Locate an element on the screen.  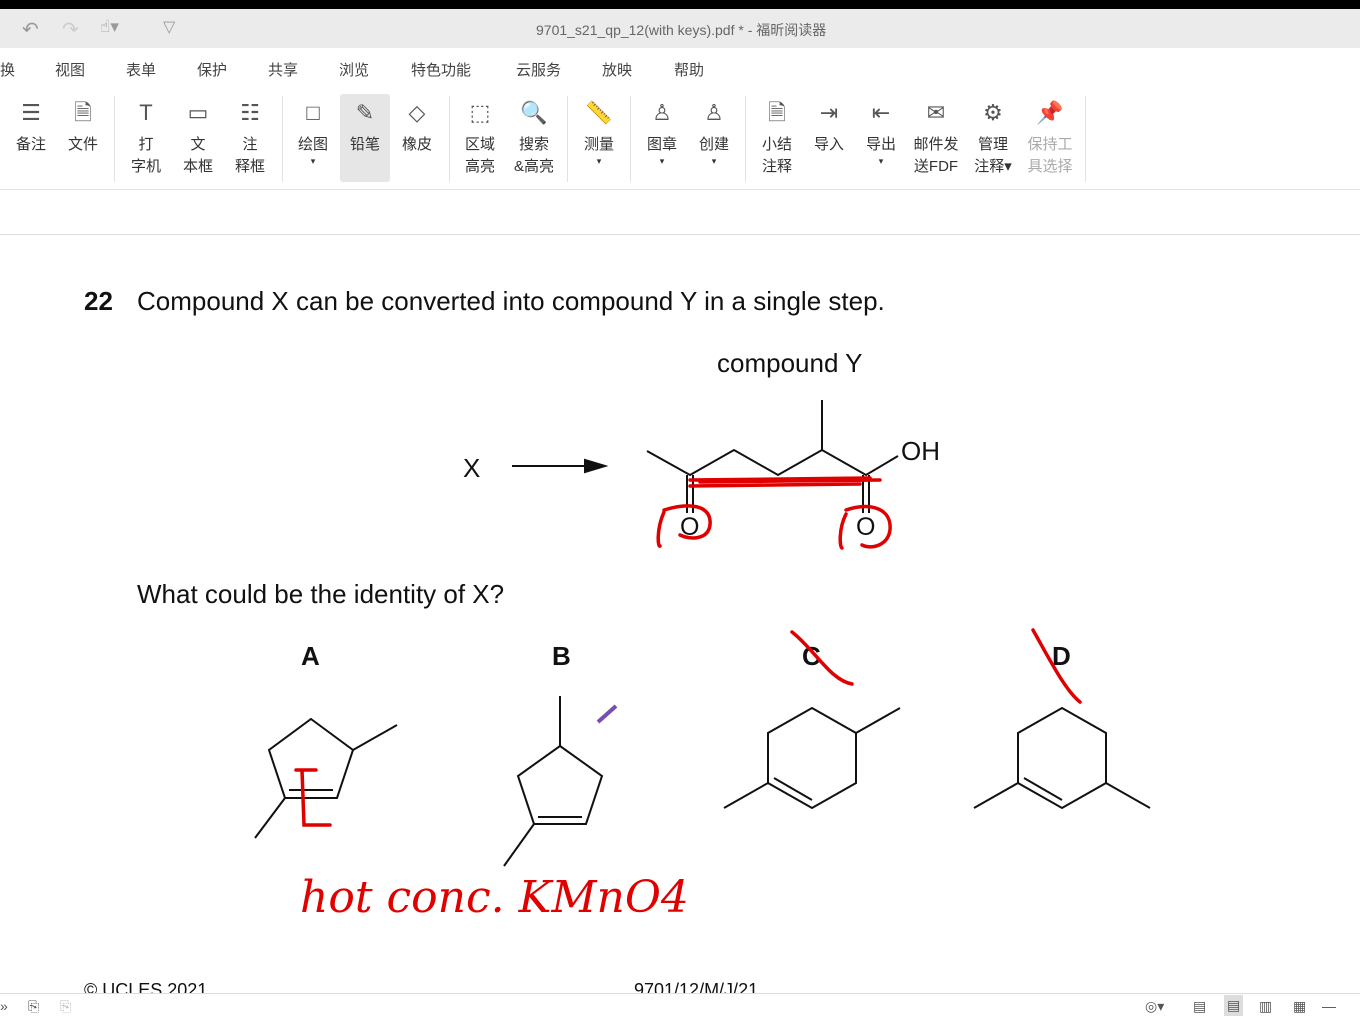
continuous-facing-icon: ▦ is located at coordinates (1299, 1006).